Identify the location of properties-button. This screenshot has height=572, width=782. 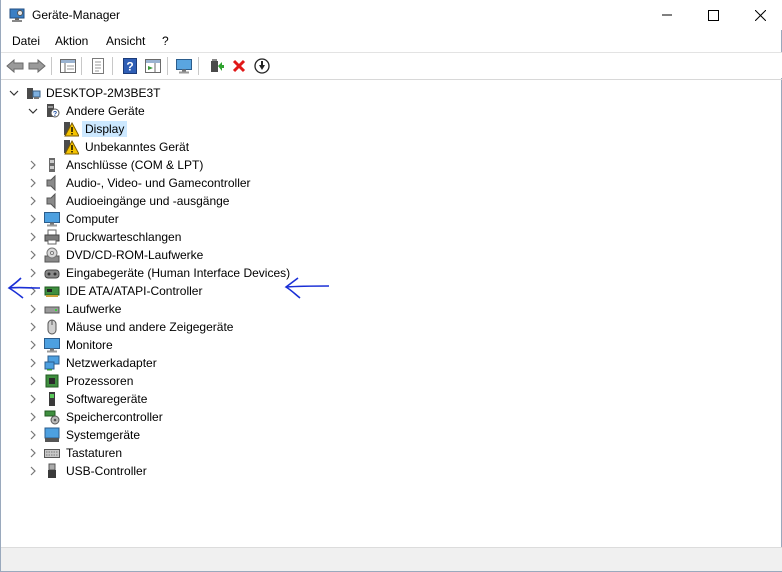
(98, 66).